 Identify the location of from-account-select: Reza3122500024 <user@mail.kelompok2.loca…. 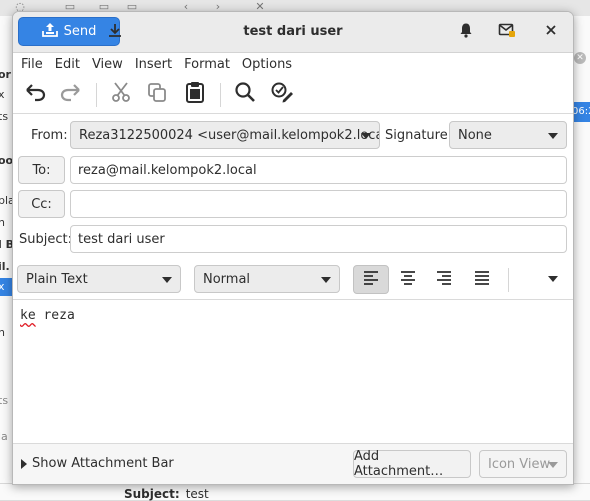
(225, 135).